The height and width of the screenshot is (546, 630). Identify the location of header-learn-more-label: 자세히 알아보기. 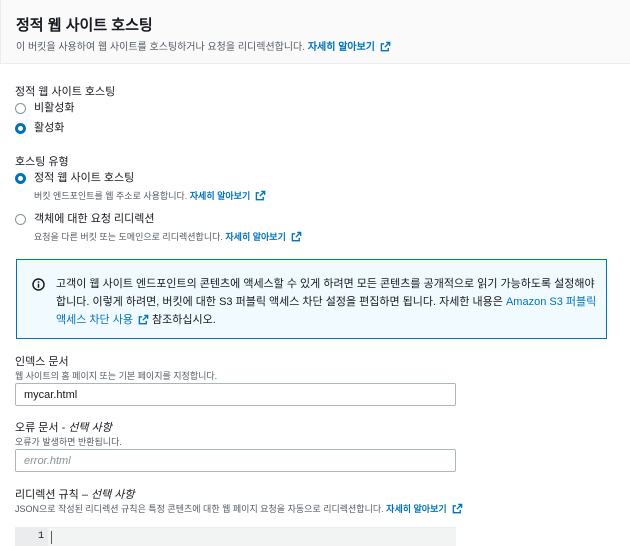
(341, 47).